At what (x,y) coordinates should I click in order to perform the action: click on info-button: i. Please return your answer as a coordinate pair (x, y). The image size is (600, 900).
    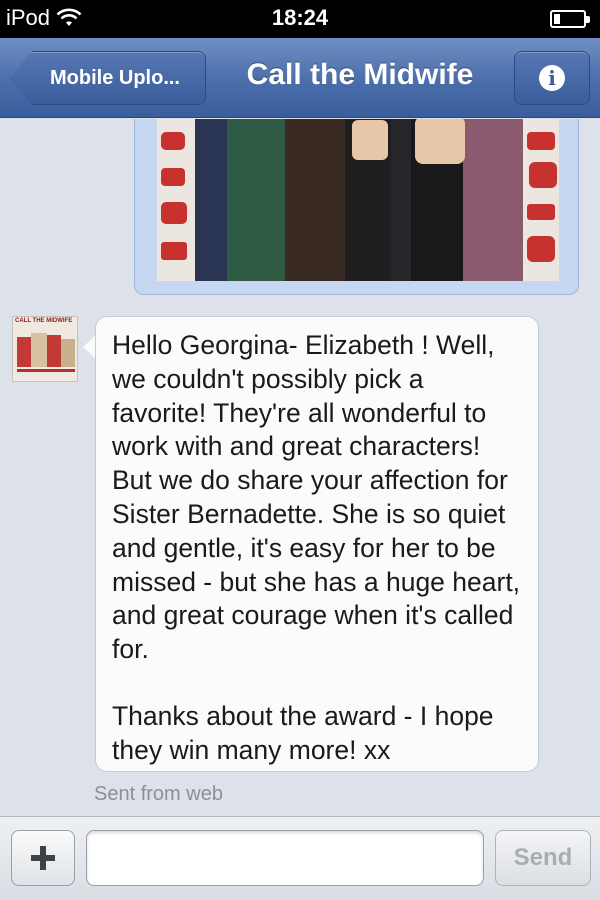
    Looking at the image, I should click on (552, 78).